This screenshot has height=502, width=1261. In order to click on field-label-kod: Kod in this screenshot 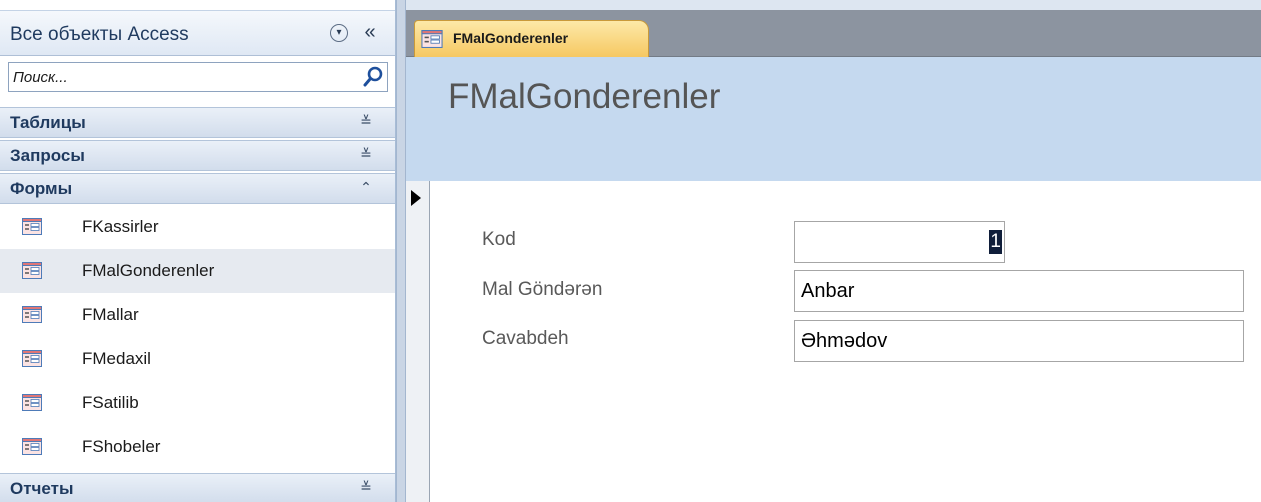, I will do `click(499, 239)`.